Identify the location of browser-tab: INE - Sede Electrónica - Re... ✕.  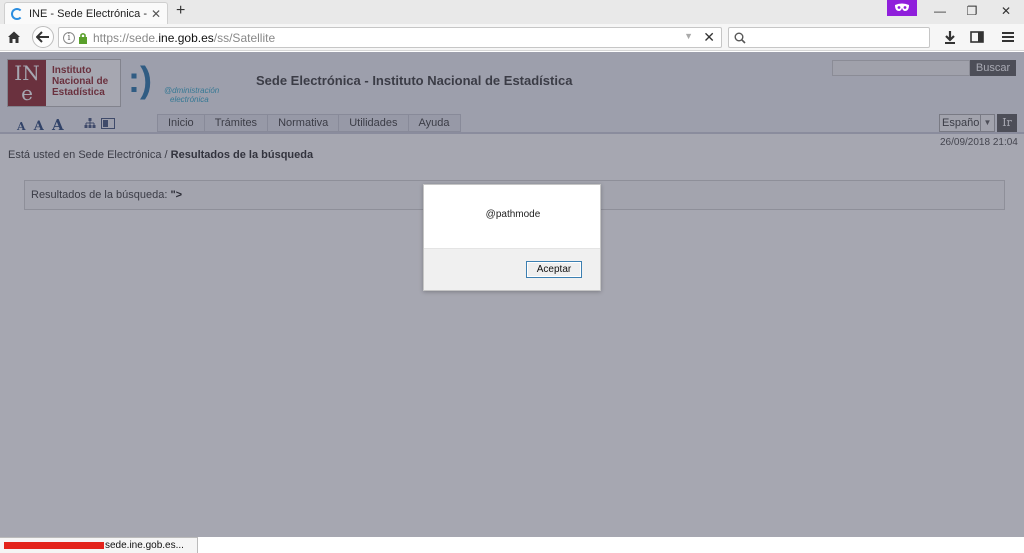
(86, 13).